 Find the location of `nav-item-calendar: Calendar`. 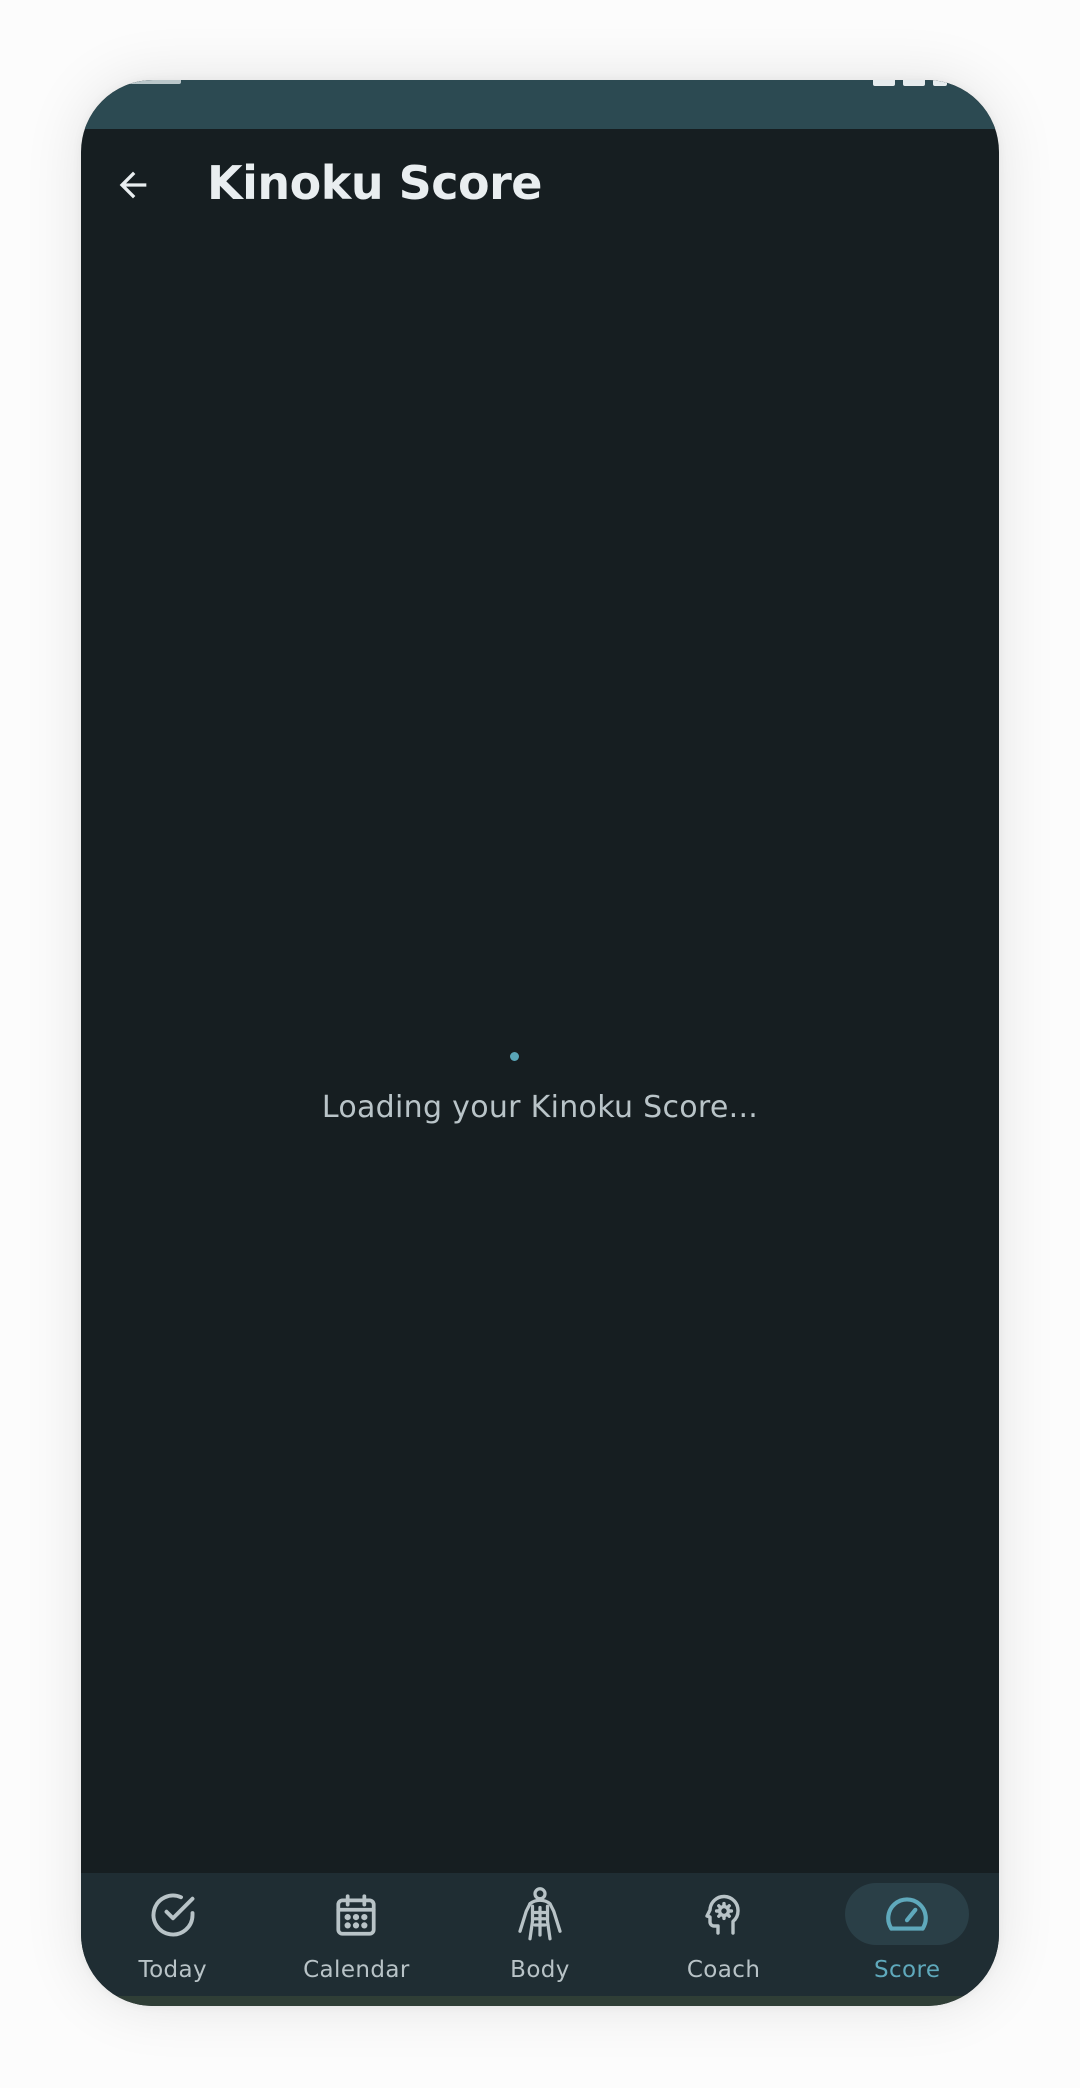

nav-item-calendar: Calendar is located at coordinates (357, 1934).